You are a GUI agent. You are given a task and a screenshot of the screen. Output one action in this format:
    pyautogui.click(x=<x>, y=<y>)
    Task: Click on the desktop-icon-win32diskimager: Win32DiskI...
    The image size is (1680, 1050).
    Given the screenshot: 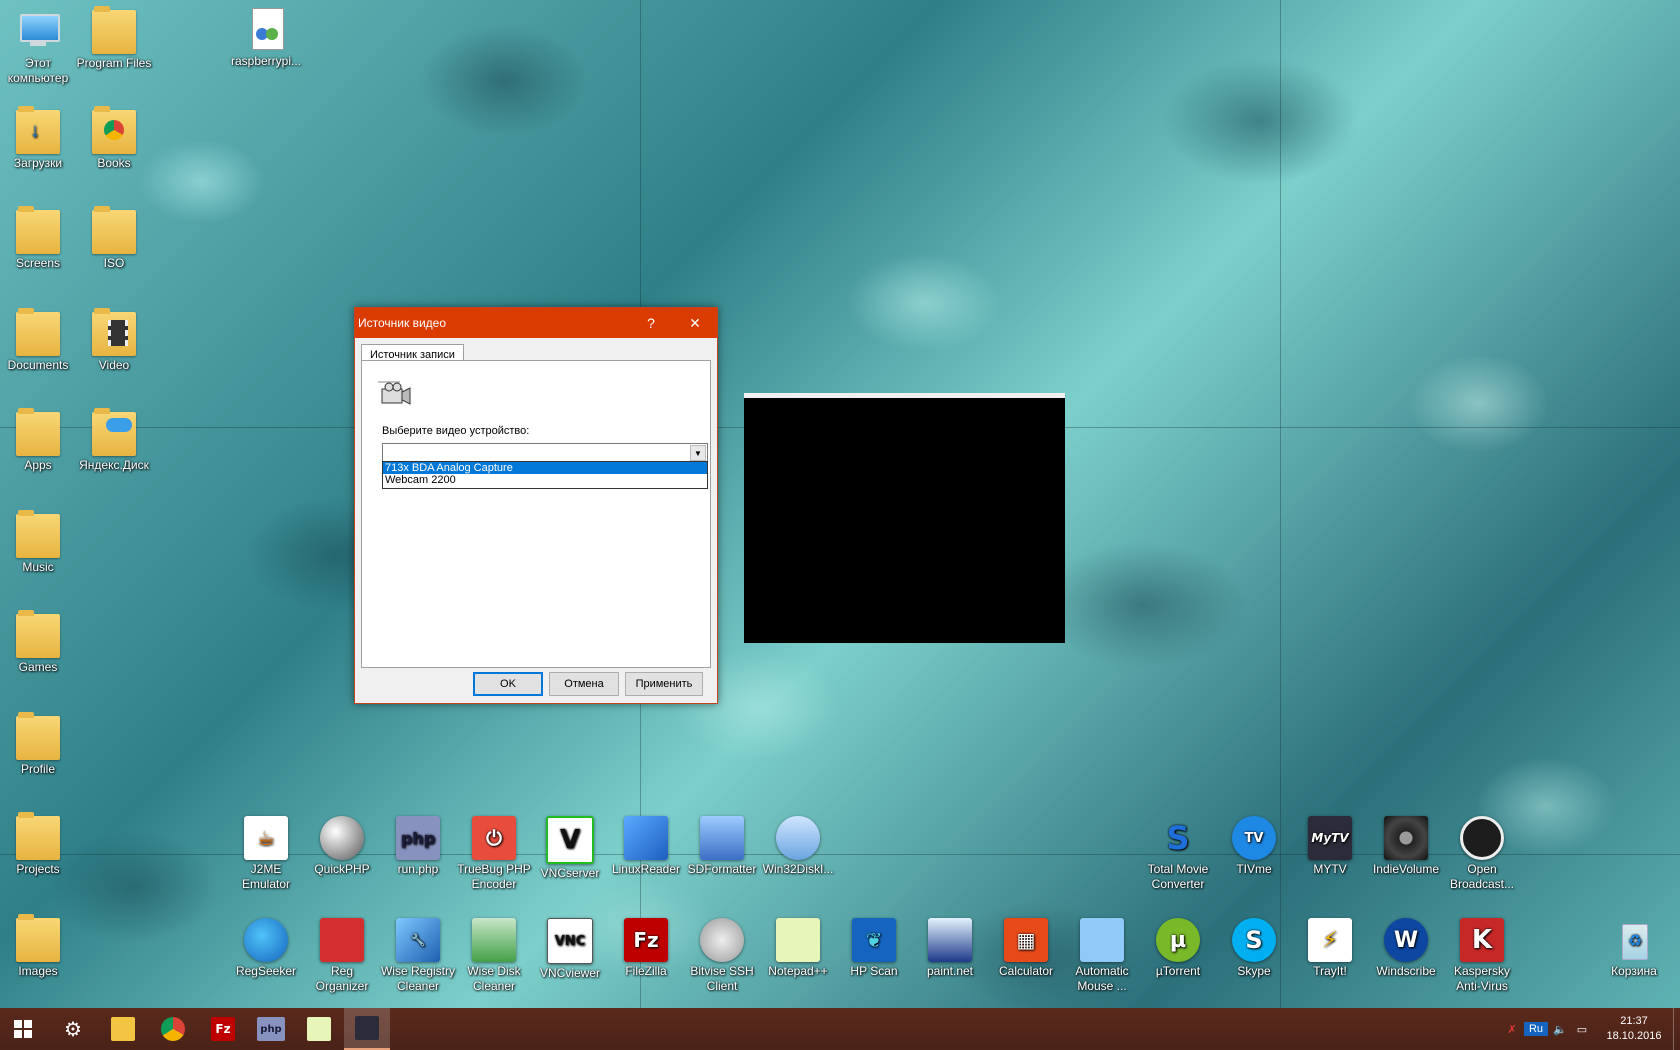 What is the action you would take?
    pyautogui.click(x=798, y=846)
    